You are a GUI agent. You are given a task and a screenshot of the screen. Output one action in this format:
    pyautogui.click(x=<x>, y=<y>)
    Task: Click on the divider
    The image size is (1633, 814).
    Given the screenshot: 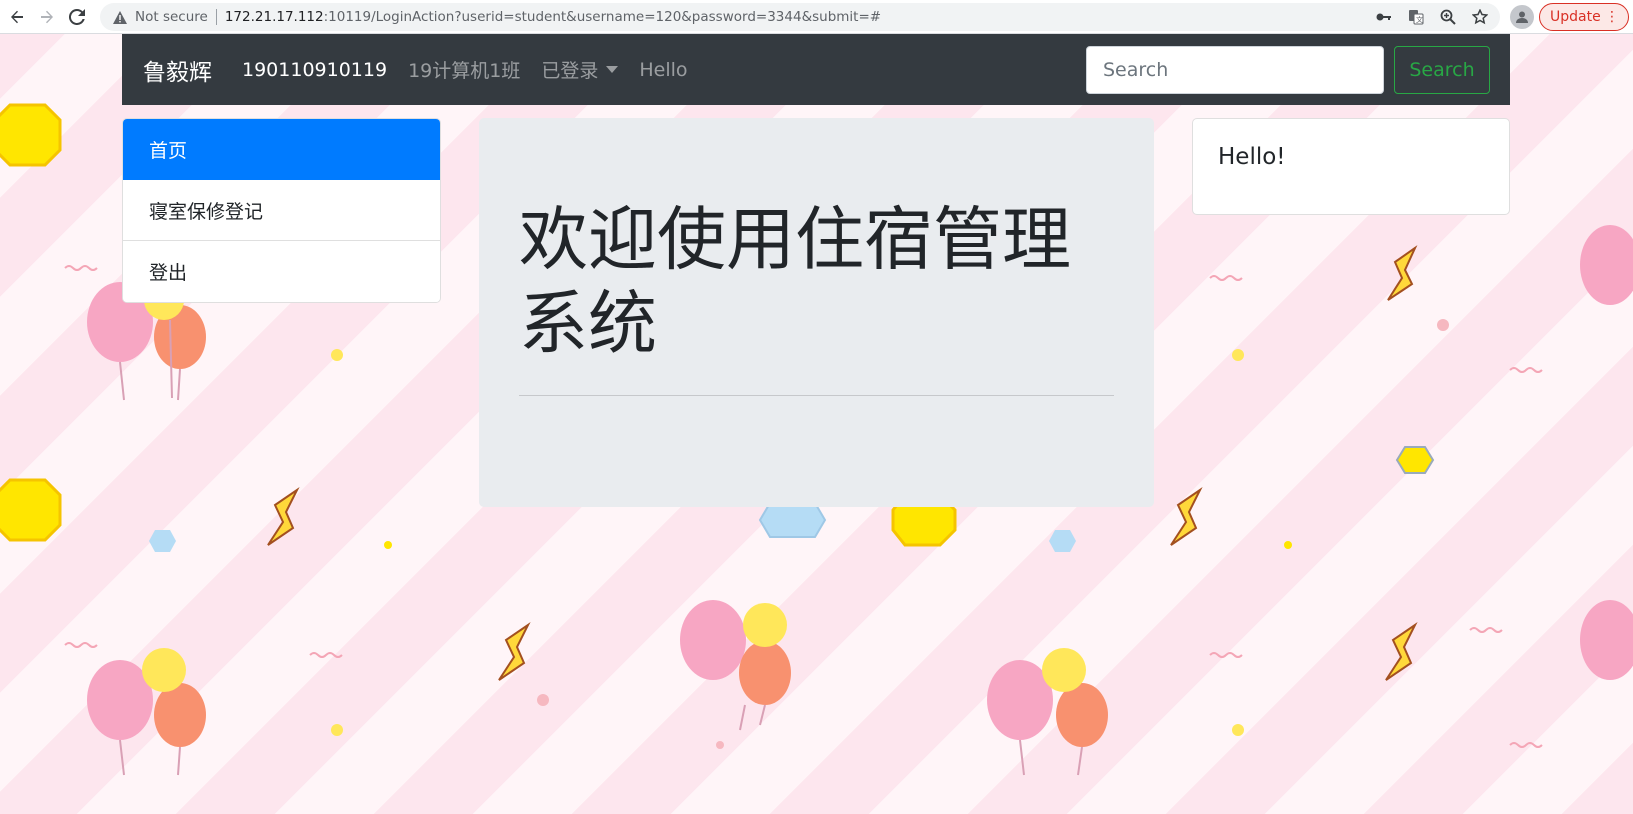 What is the action you would take?
    pyautogui.click(x=816, y=395)
    